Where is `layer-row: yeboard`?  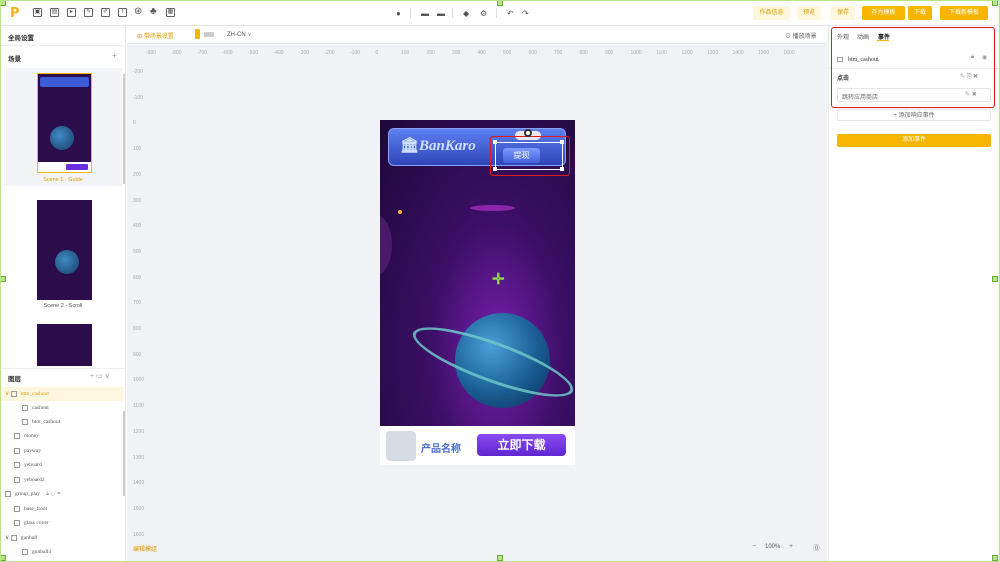
layer-row: yeboard is located at coordinates (62, 465).